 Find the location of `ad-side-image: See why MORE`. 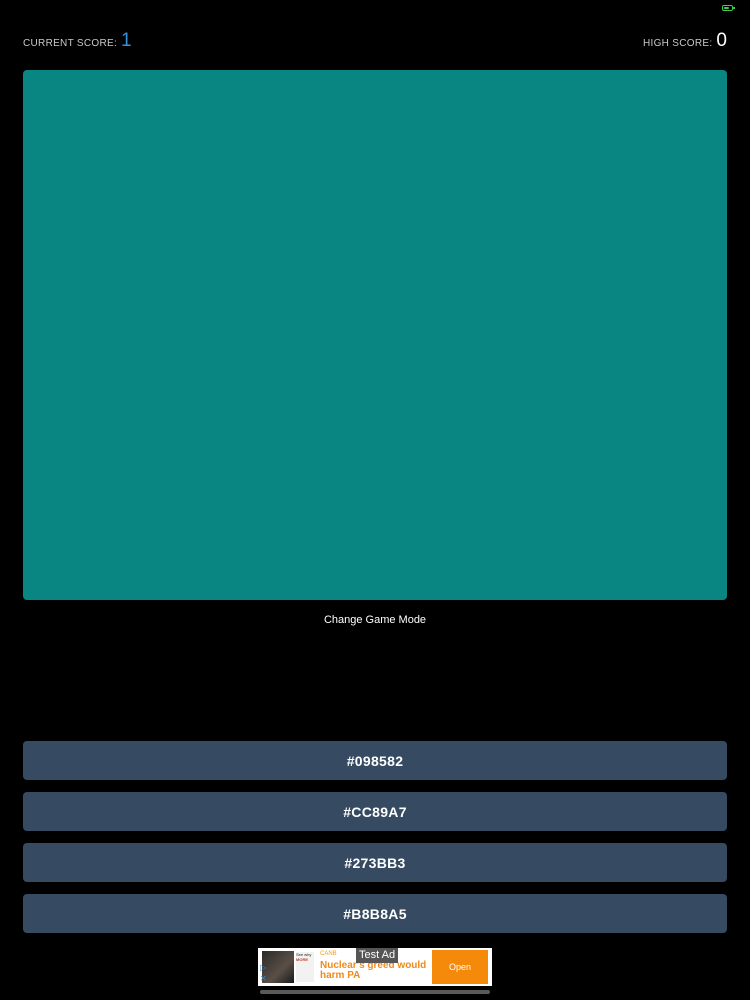

ad-side-image: See why MORE is located at coordinates (305, 967).